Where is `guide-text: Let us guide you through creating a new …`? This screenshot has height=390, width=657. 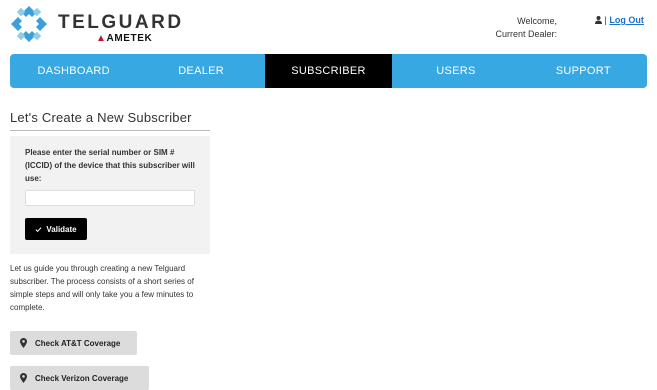 guide-text: Let us guide you through creating a new … is located at coordinates (102, 288).